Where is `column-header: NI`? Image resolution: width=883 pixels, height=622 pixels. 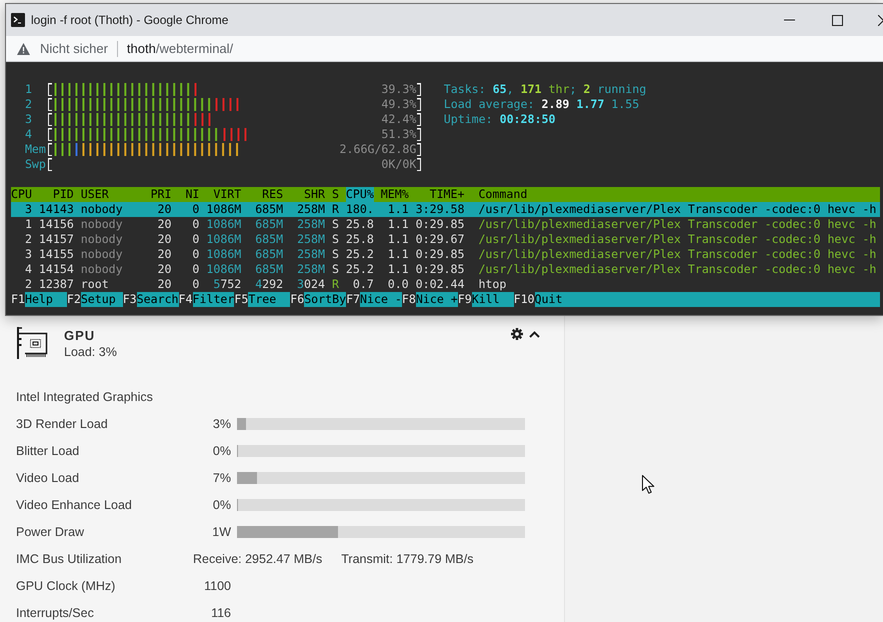 column-header: NI is located at coordinates (192, 194).